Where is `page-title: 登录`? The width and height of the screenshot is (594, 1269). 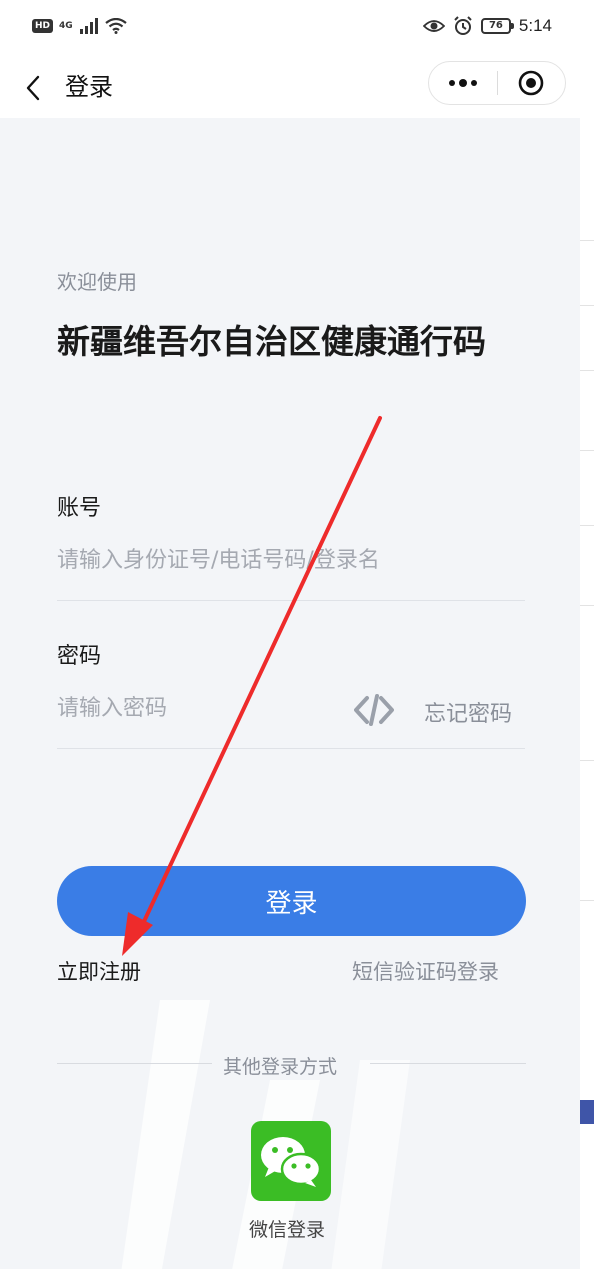 page-title: 登录 is located at coordinates (89, 87).